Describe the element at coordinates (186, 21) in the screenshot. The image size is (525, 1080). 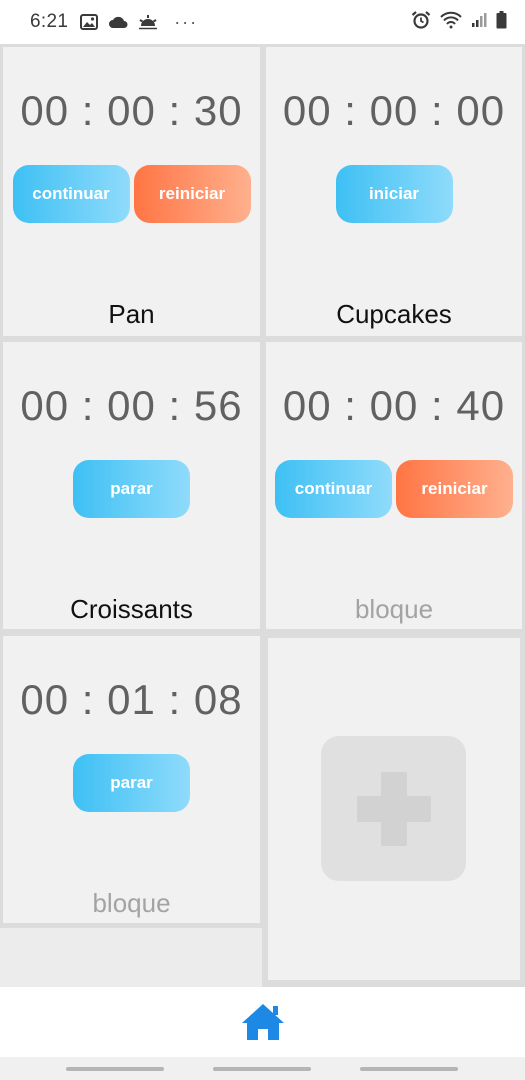
I see `overflow-dots: ···` at that location.